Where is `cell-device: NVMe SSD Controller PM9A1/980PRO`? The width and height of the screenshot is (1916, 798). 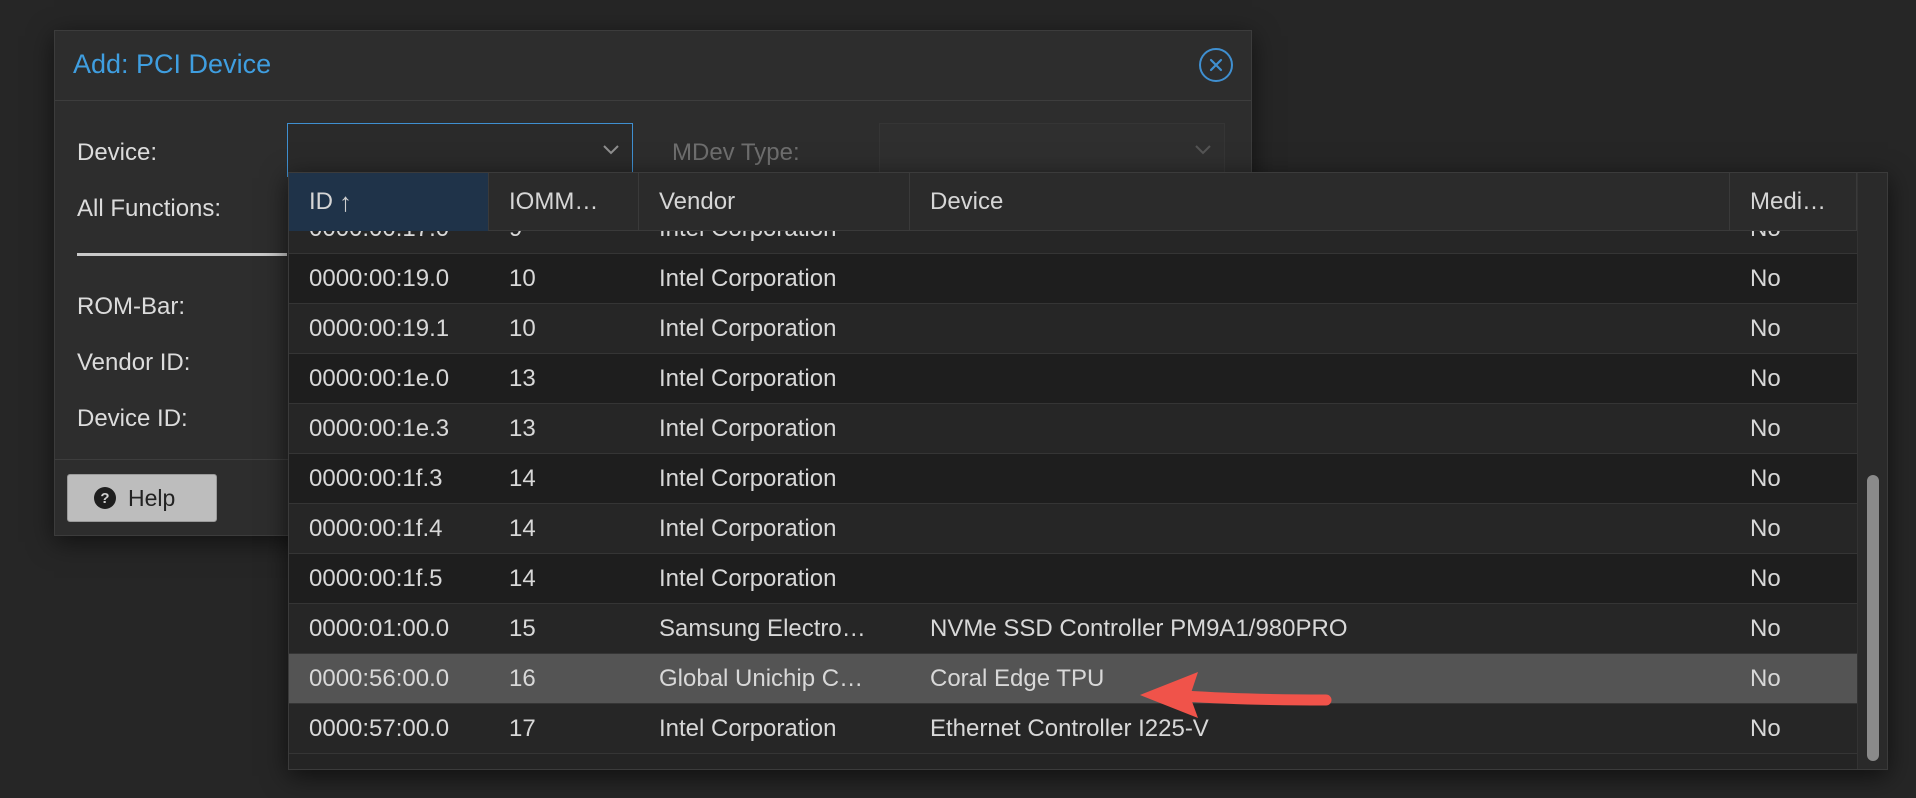 cell-device: NVMe SSD Controller PM9A1/980PRO is located at coordinates (1139, 628).